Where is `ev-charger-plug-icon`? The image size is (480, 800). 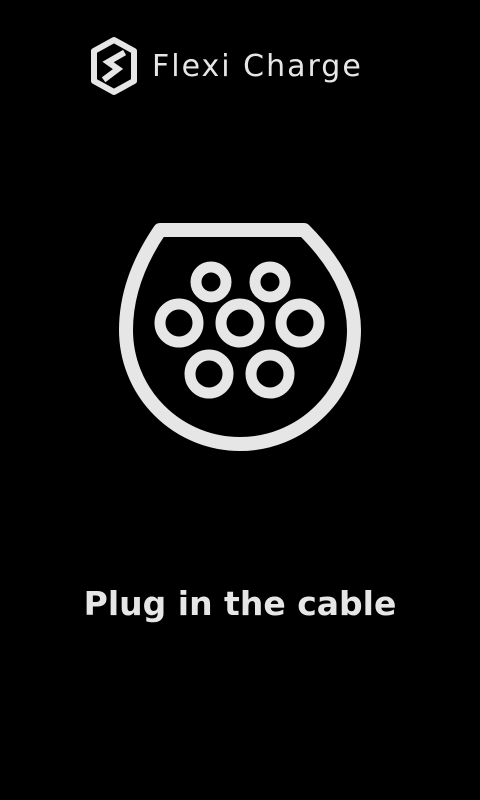
ev-charger-plug-icon is located at coordinates (240, 337).